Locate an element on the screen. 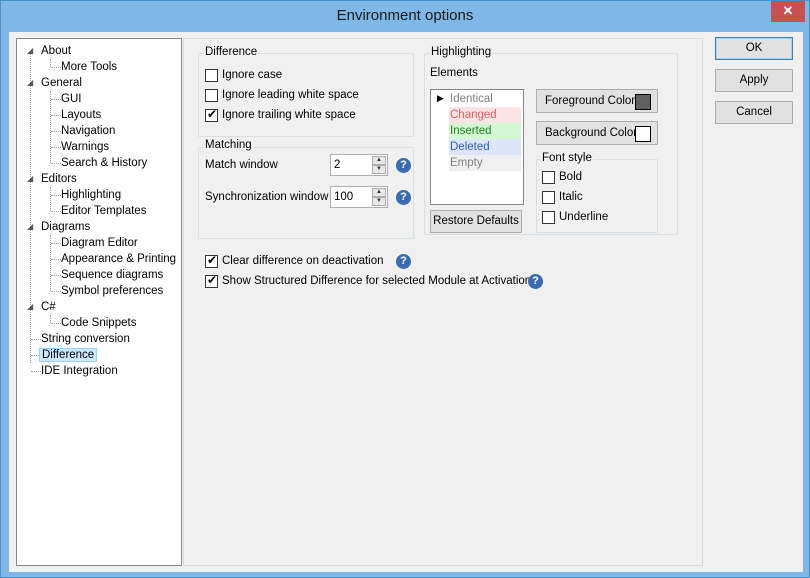 This screenshot has height=578, width=810. tree-item-search-history: Search & History is located at coordinates (104, 163).